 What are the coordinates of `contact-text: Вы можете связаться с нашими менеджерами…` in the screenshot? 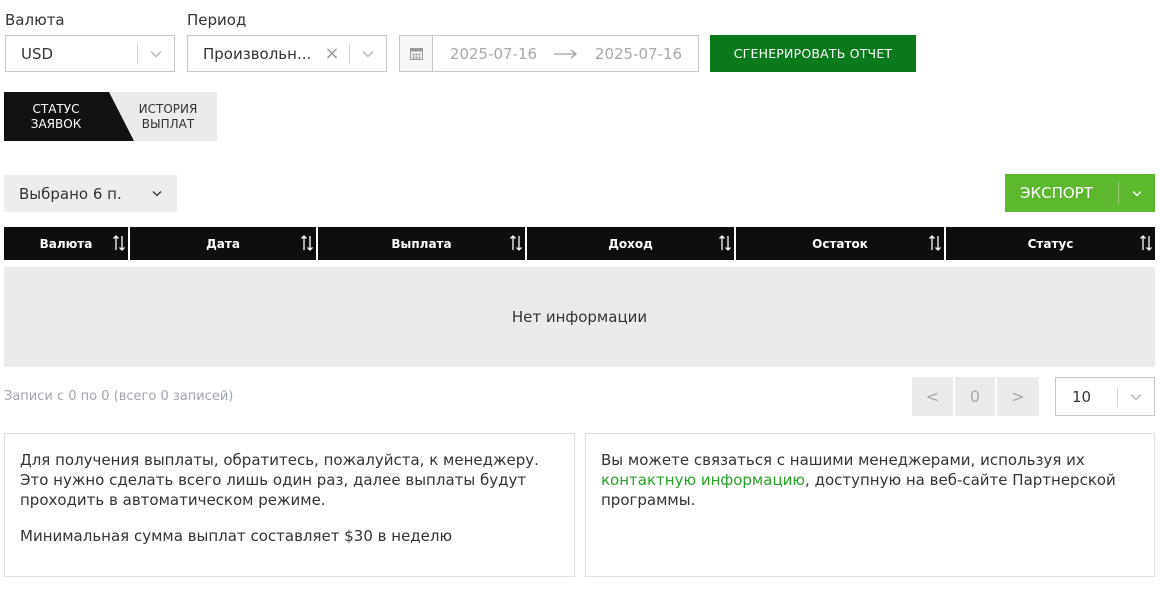 It's located at (870, 480).